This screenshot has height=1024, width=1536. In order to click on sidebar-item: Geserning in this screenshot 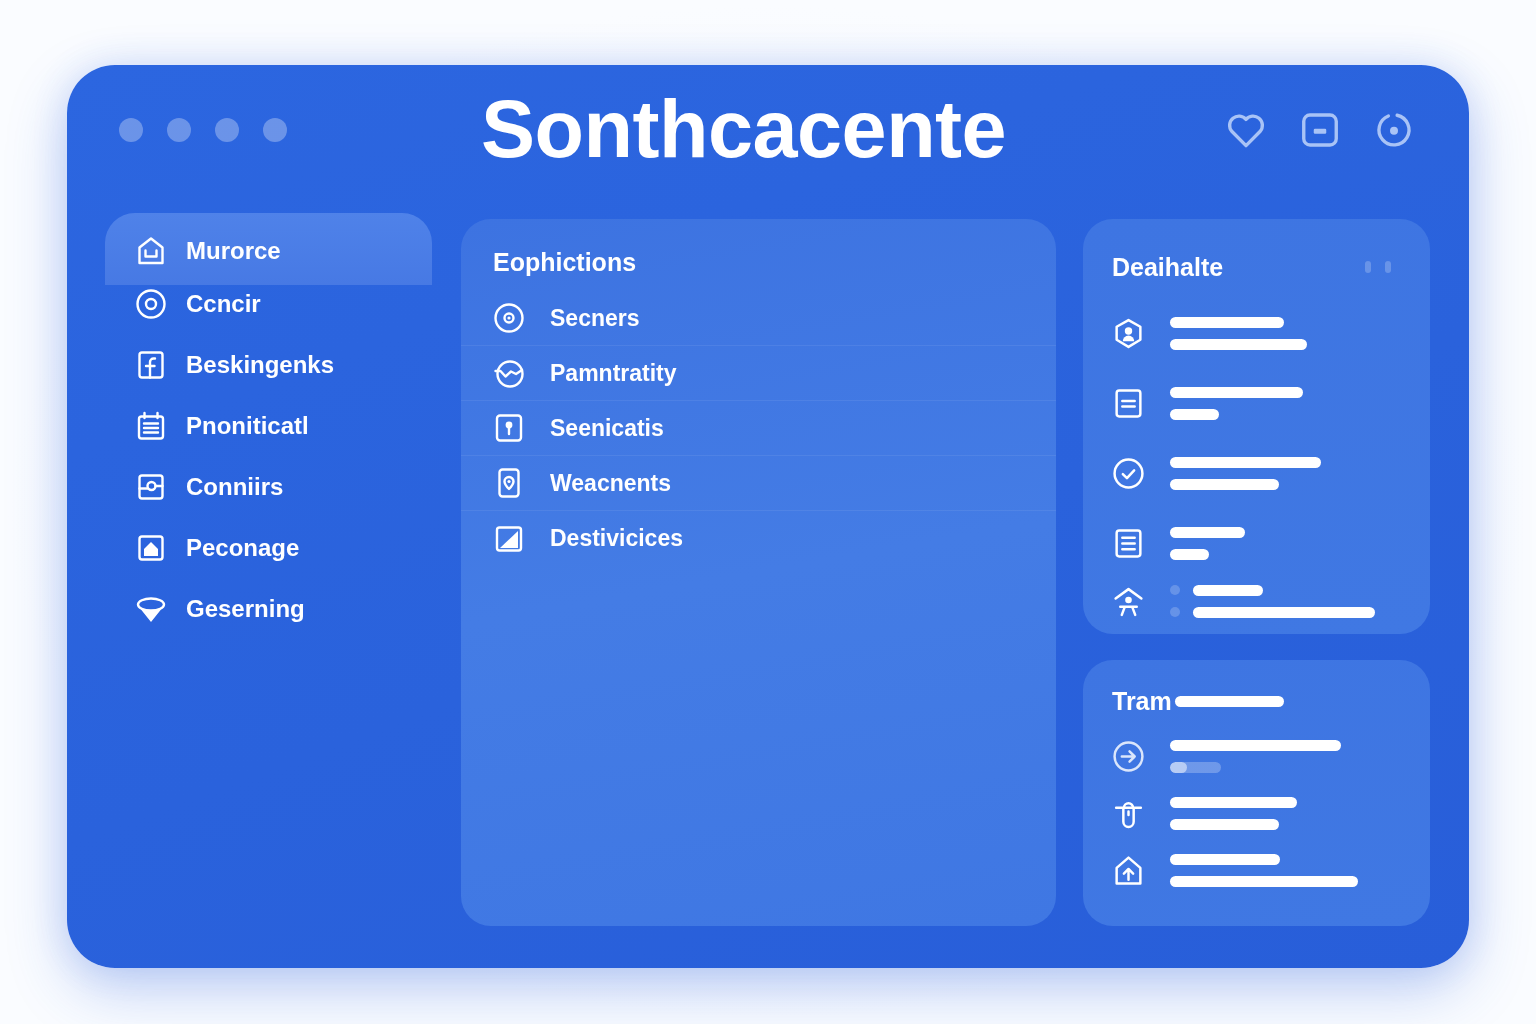, I will do `click(220, 609)`.